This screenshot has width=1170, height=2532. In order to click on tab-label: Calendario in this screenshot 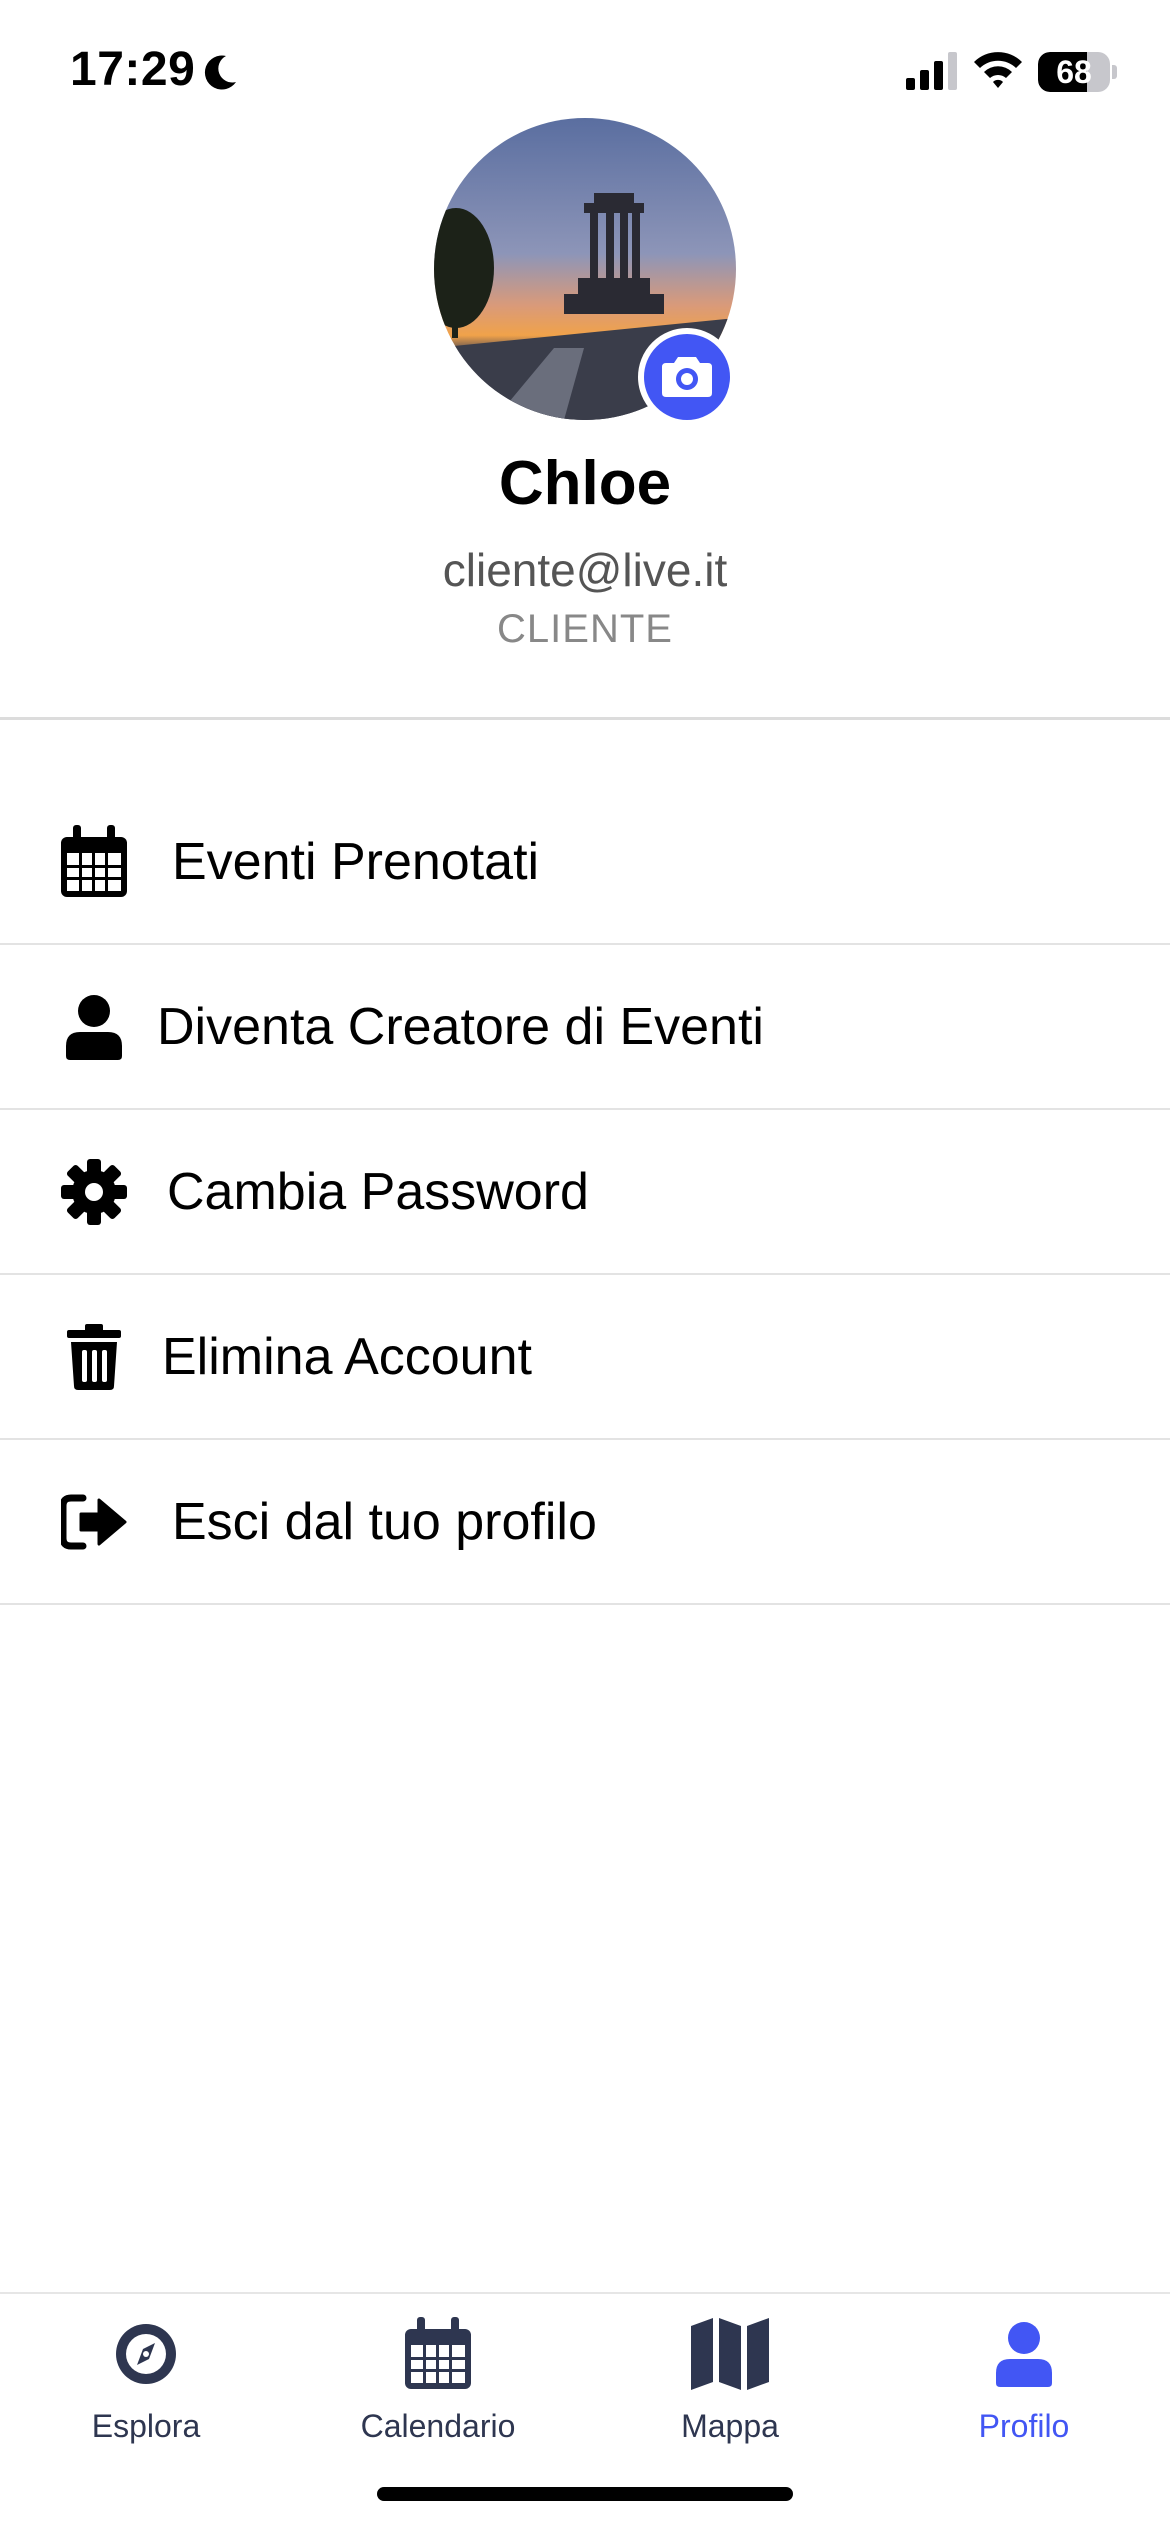, I will do `click(438, 2426)`.